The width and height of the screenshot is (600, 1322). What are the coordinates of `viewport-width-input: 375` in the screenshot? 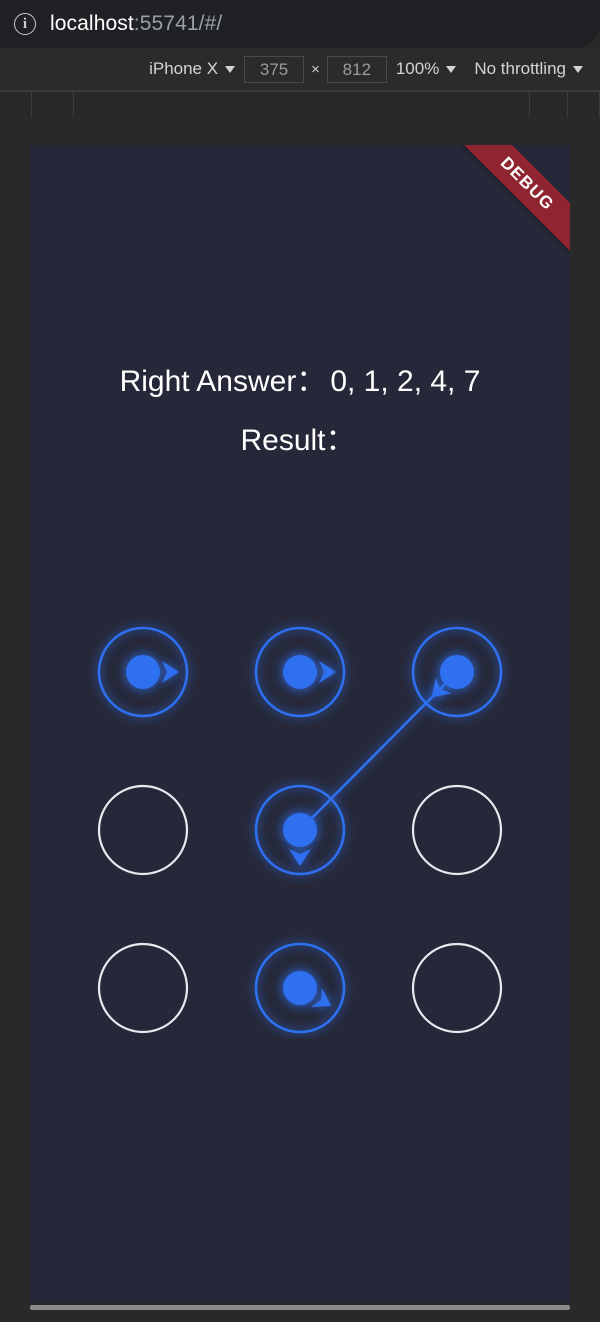 It's located at (274, 69).